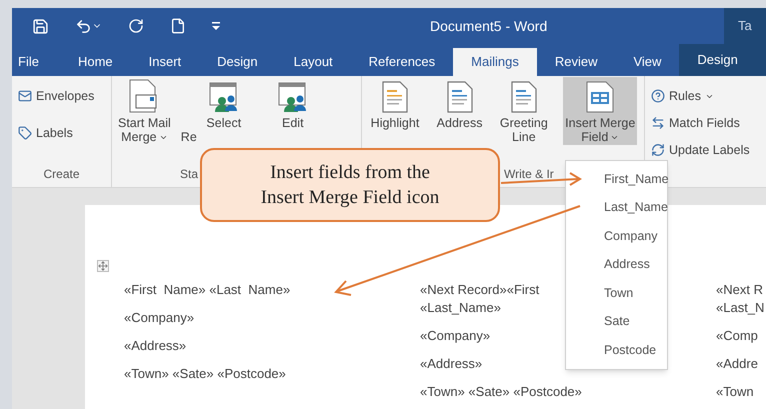 The width and height of the screenshot is (766, 409). I want to click on refresh-icon, so click(658, 150).